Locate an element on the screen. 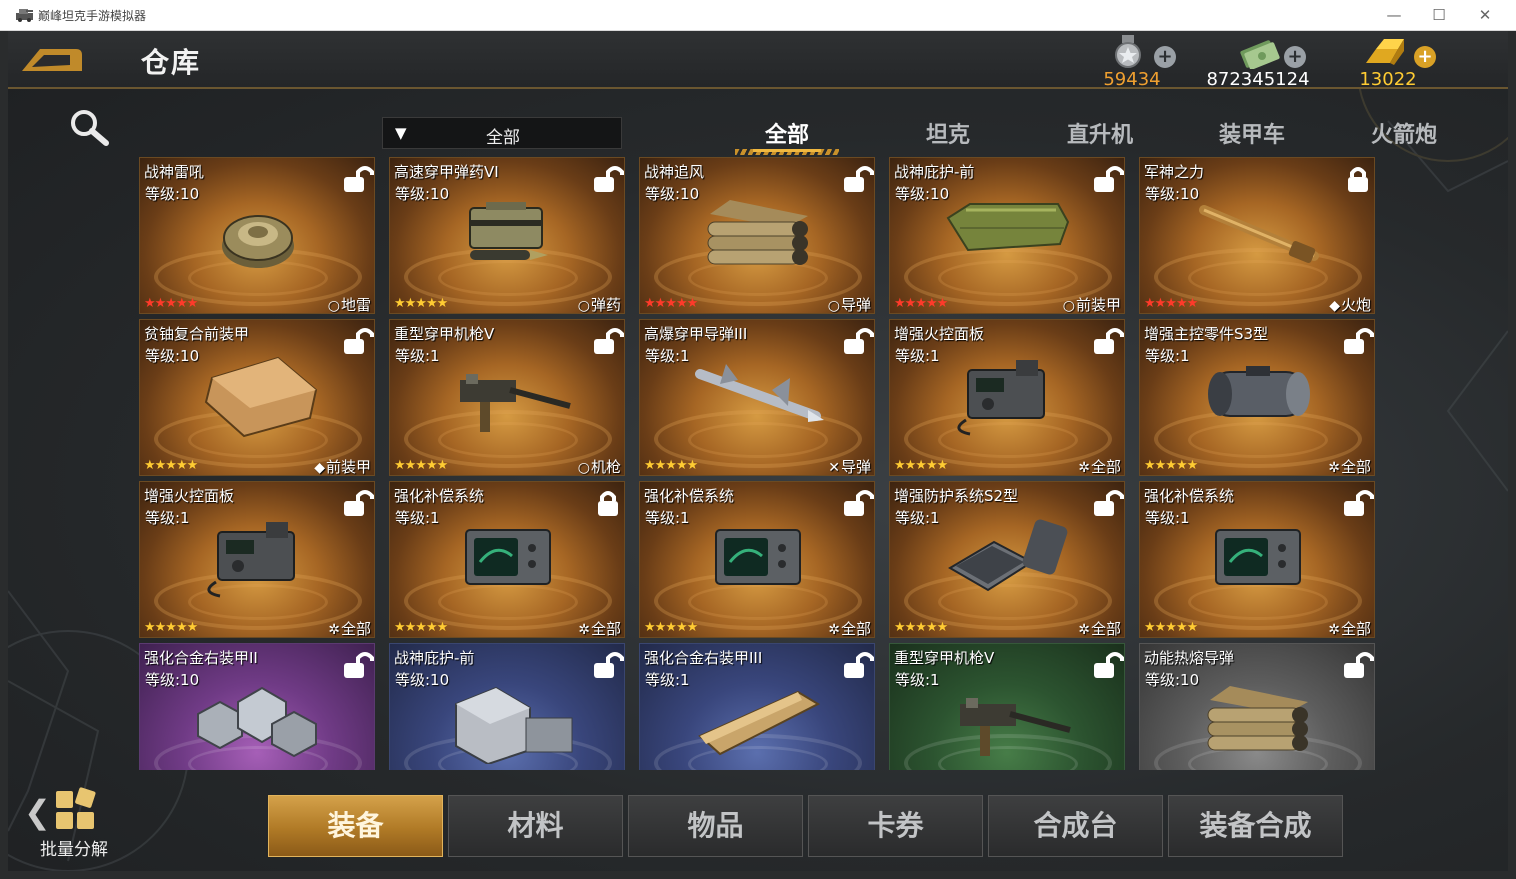 The width and height of the screenshot is (1516, 879). item-type-tag: ○导弹 is located at coordinates (849, 304).